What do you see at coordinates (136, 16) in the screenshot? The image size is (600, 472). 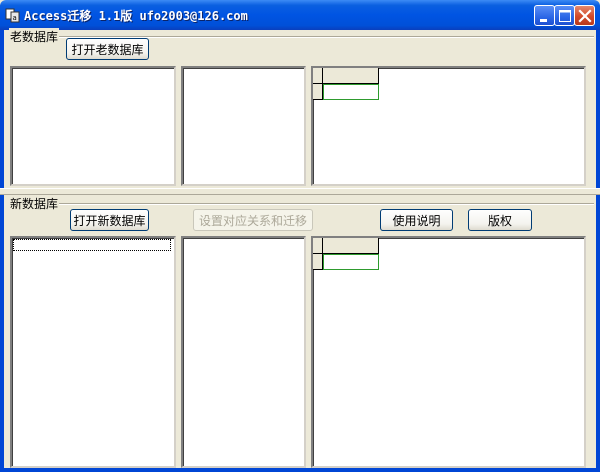 I see `window-title: Access迁移 1.1版 ufo2003@126.com` at bounding box center [136, 16].